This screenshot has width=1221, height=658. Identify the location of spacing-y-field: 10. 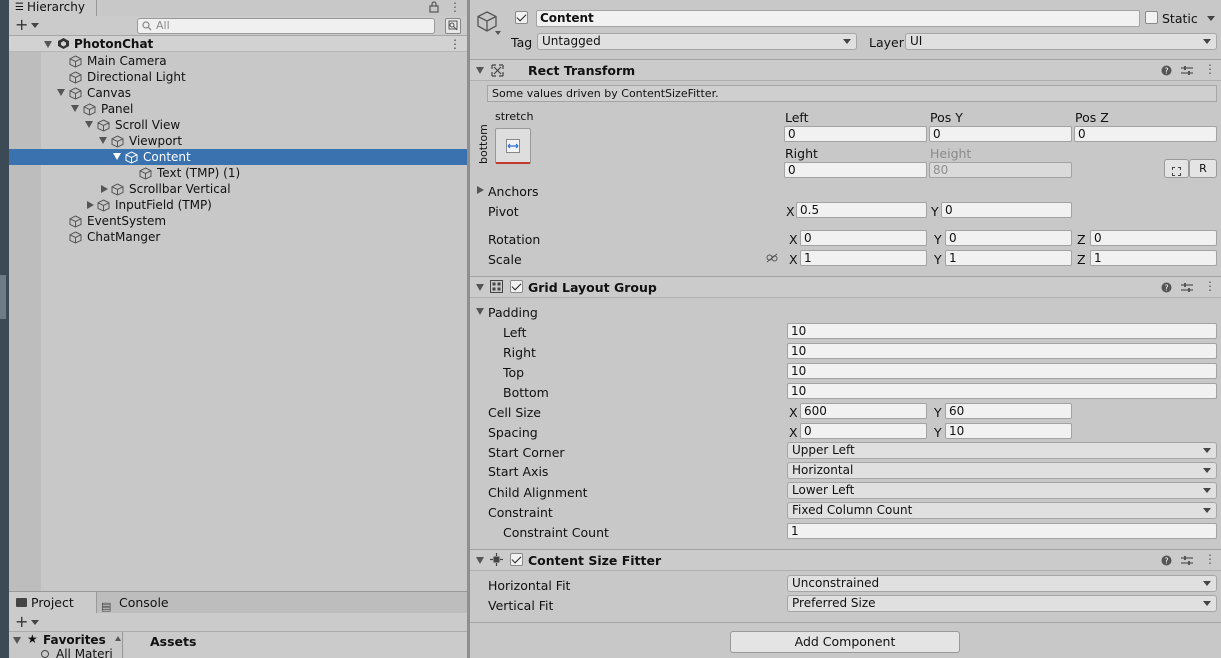
(1008, 431).